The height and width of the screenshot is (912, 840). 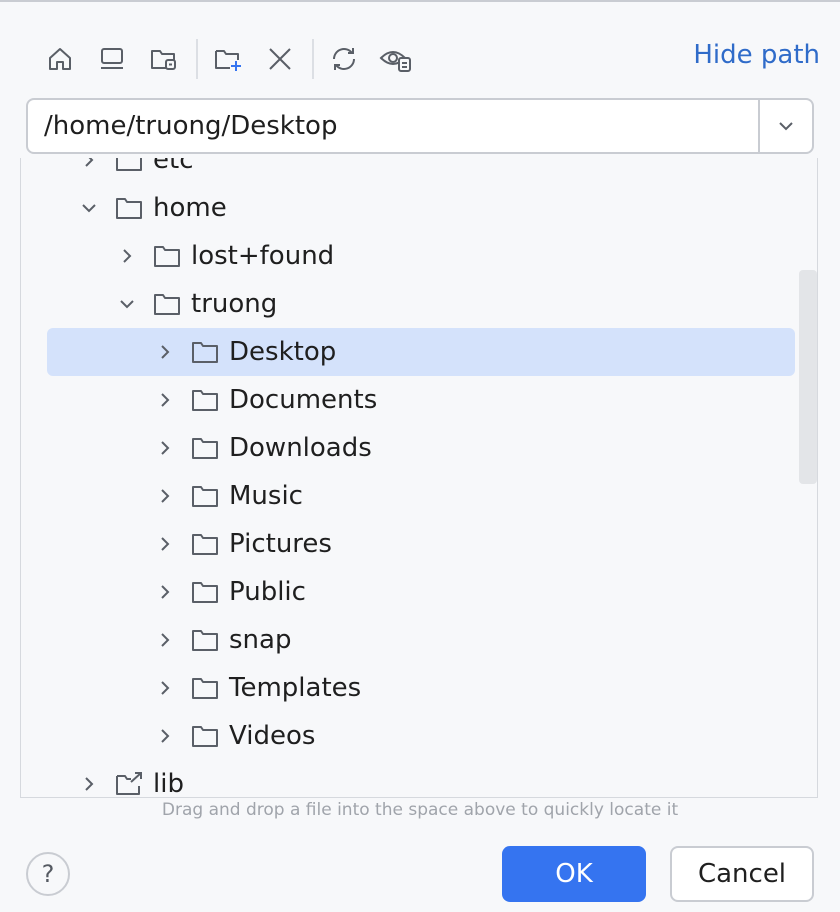 I want to click on tree-row-home: home, so click(x=421, y=208).